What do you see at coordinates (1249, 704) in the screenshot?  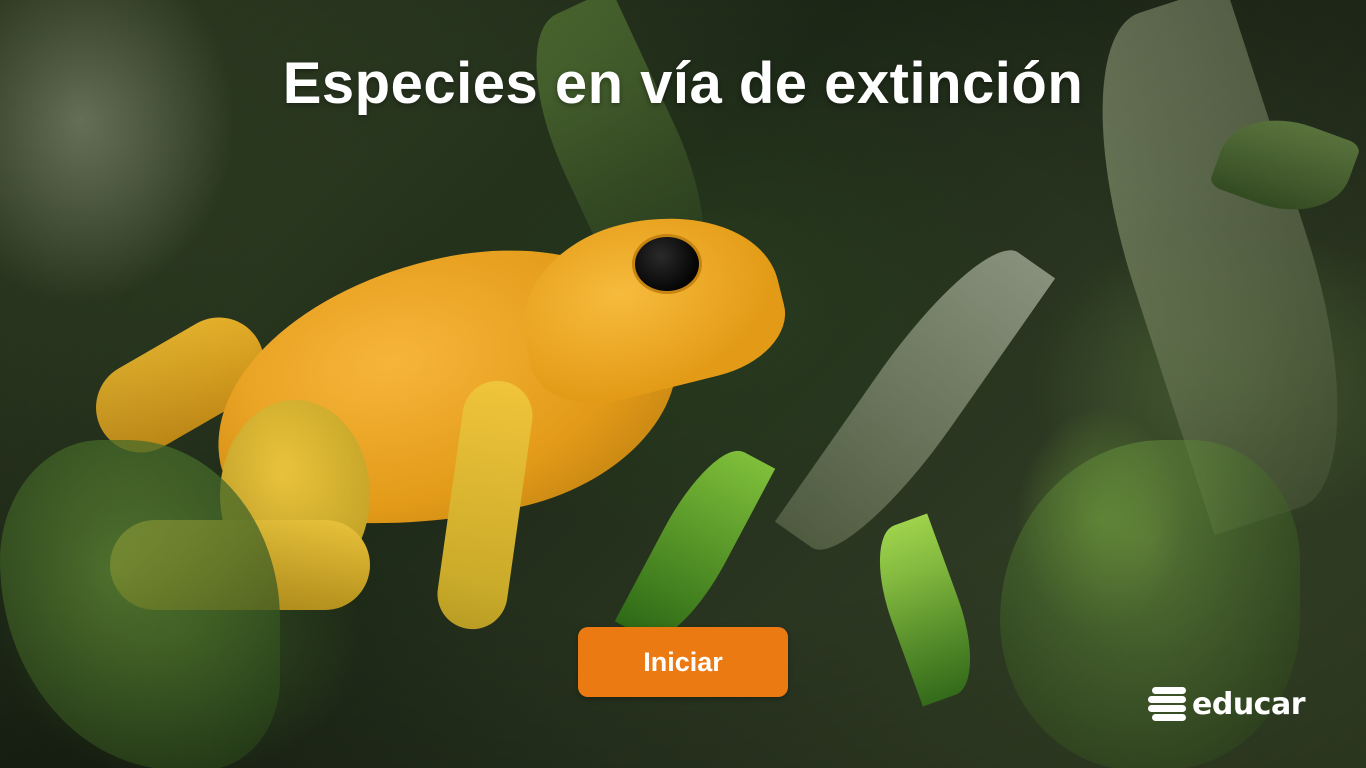 I see `logo-text: educar` at bounding box center [1249, 704].